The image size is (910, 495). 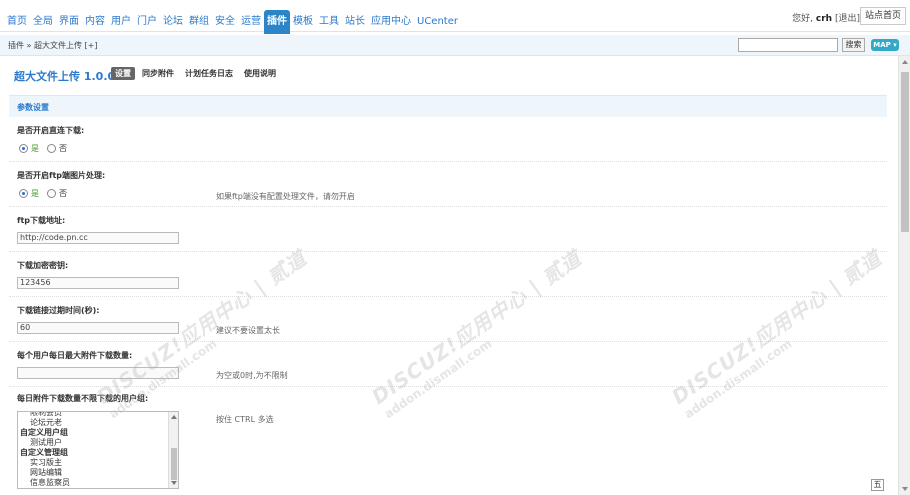 What do you see at coordinates (41, 220) in the screenshot?
I see `field-label: ftp下载地址:` at bounding box center [41, 220].